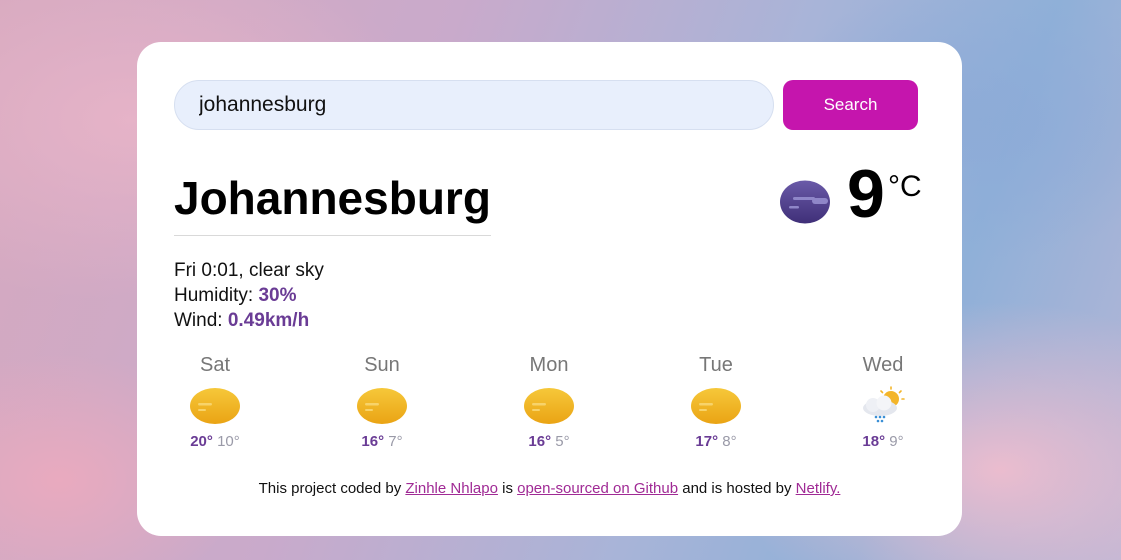 The height and width of the screenshot is (560, 1121). What do you see at coordinates (707, 441) in the screenshot?
I see `forecast-max: 17°` at bounding box center [707, 441].